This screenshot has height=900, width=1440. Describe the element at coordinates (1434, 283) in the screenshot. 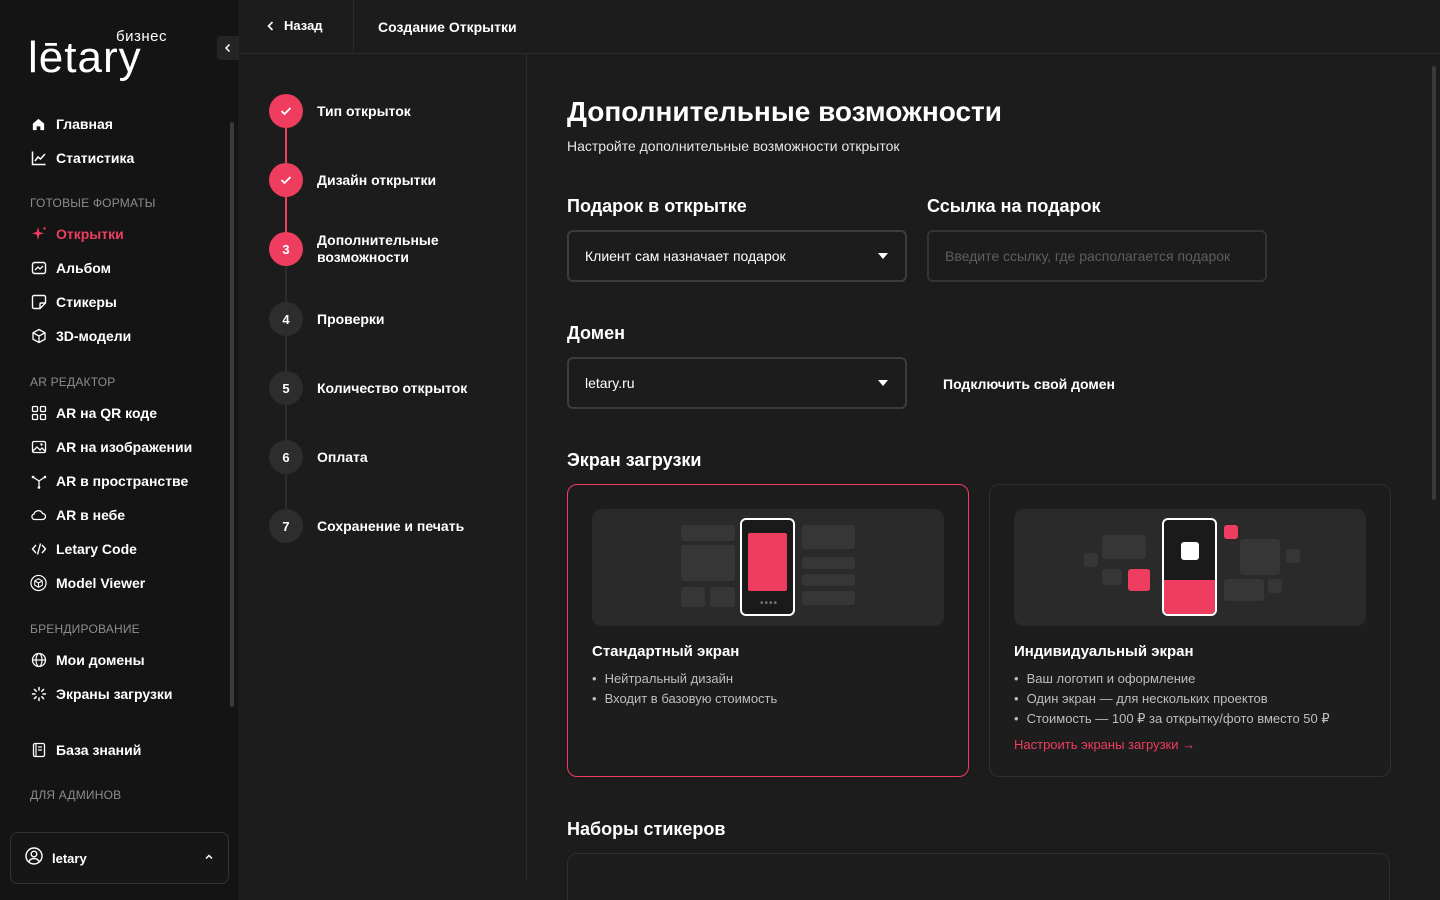

I see `main-scrollbar` at that location.